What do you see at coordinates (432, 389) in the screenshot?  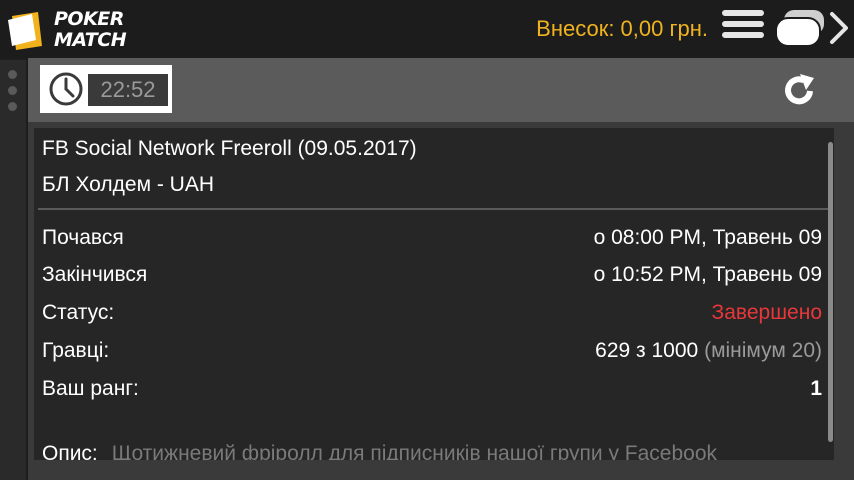 I see `rank-row: Ваш ранг: 1` at bounding box center [432, 389].